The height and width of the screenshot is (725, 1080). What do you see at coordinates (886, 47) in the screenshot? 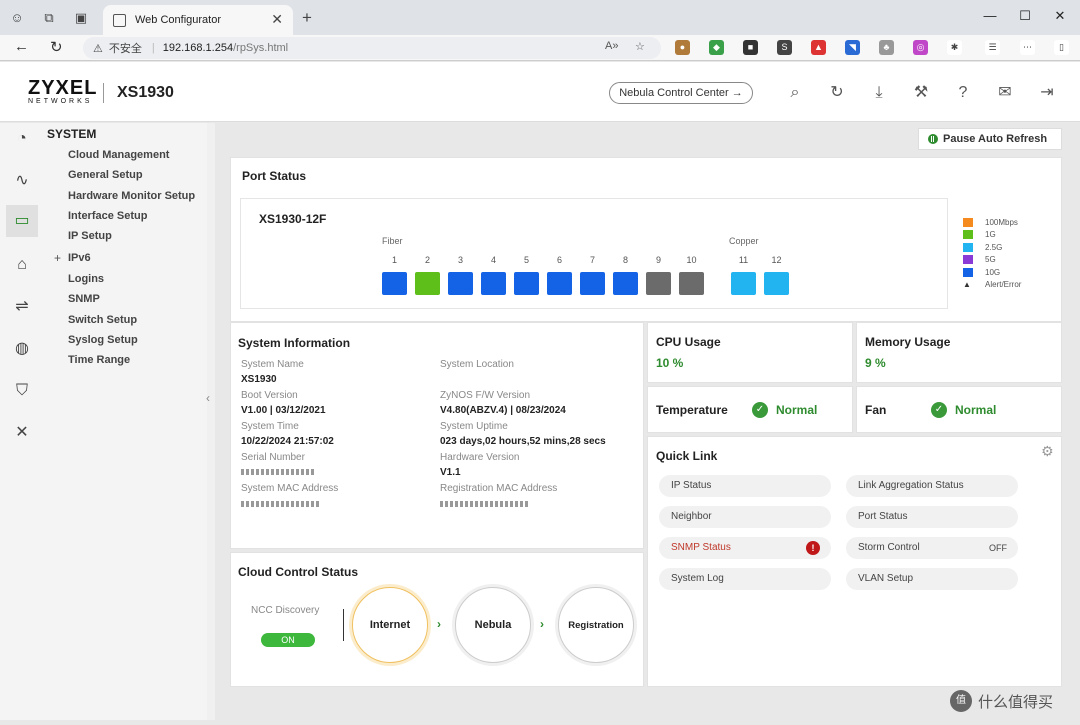
I see `grey-extension-icon: ♣` at bounding box center [886, 47].